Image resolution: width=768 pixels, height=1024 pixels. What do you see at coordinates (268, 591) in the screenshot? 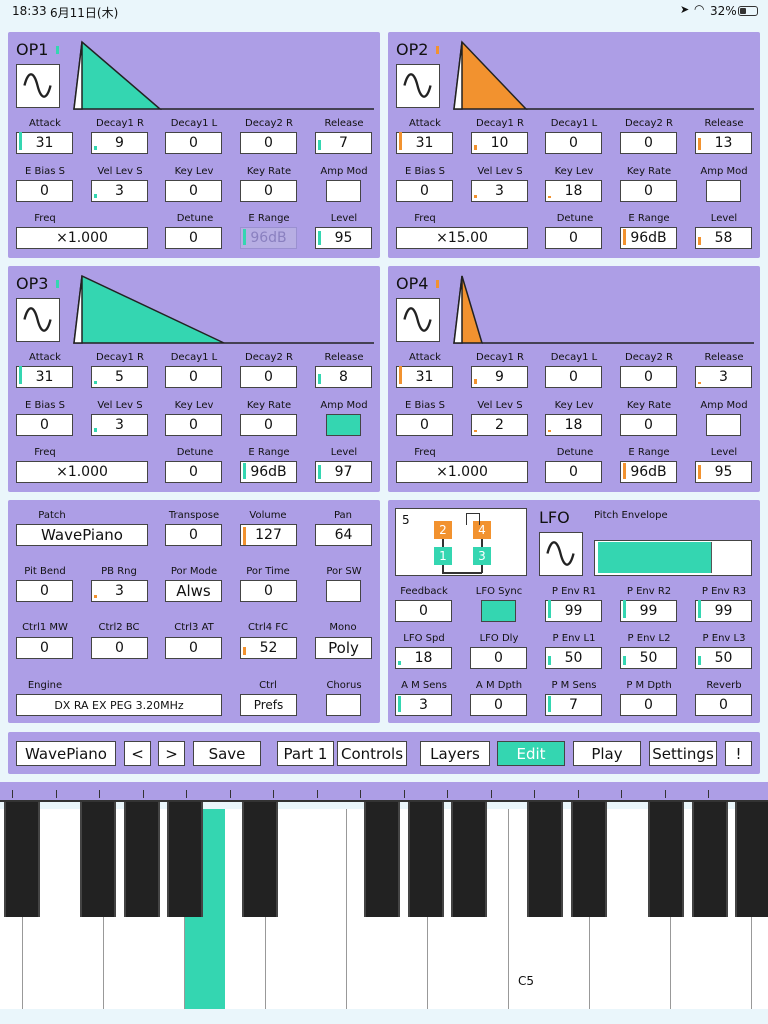
I see `portime-field: 0` at bounding box center [268, 591].